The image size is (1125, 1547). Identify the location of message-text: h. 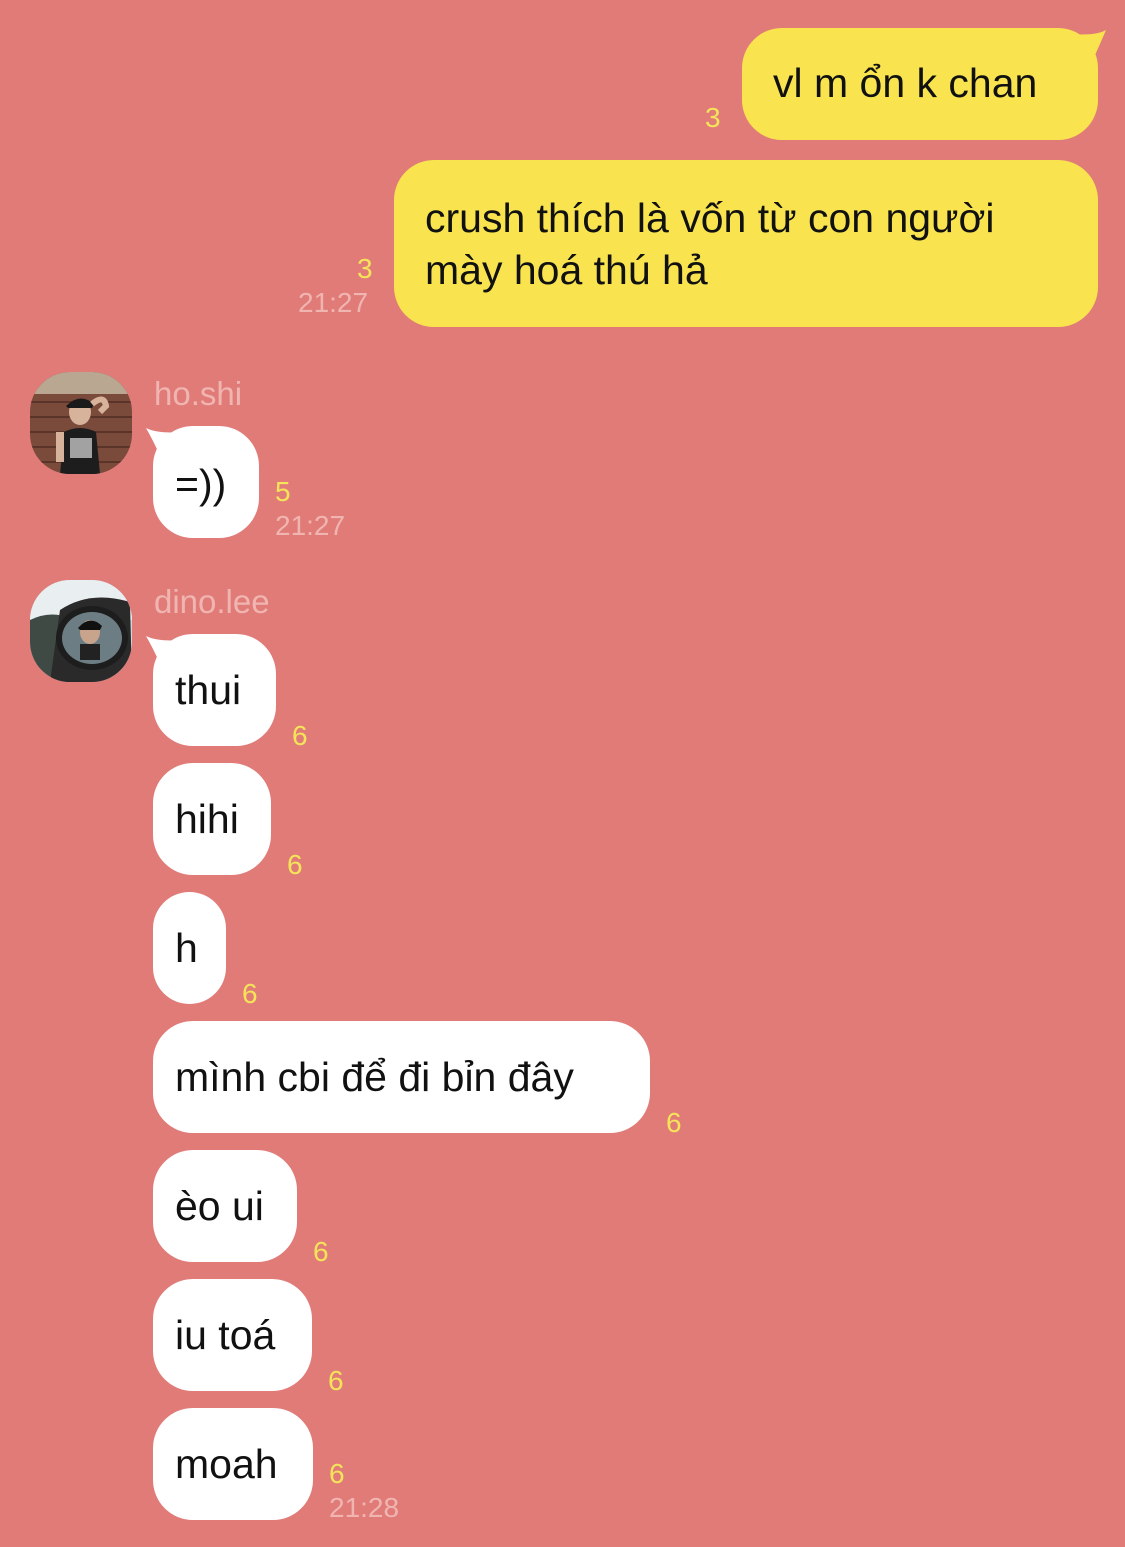
(186, 948).